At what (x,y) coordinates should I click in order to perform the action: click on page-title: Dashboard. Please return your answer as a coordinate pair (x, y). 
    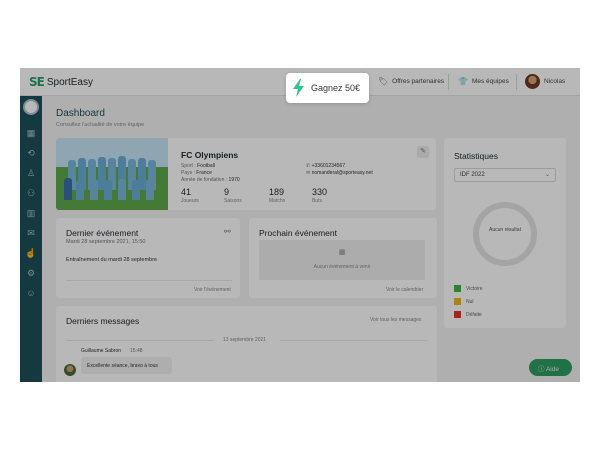
    Looking at the image, I should click on (80, 113).